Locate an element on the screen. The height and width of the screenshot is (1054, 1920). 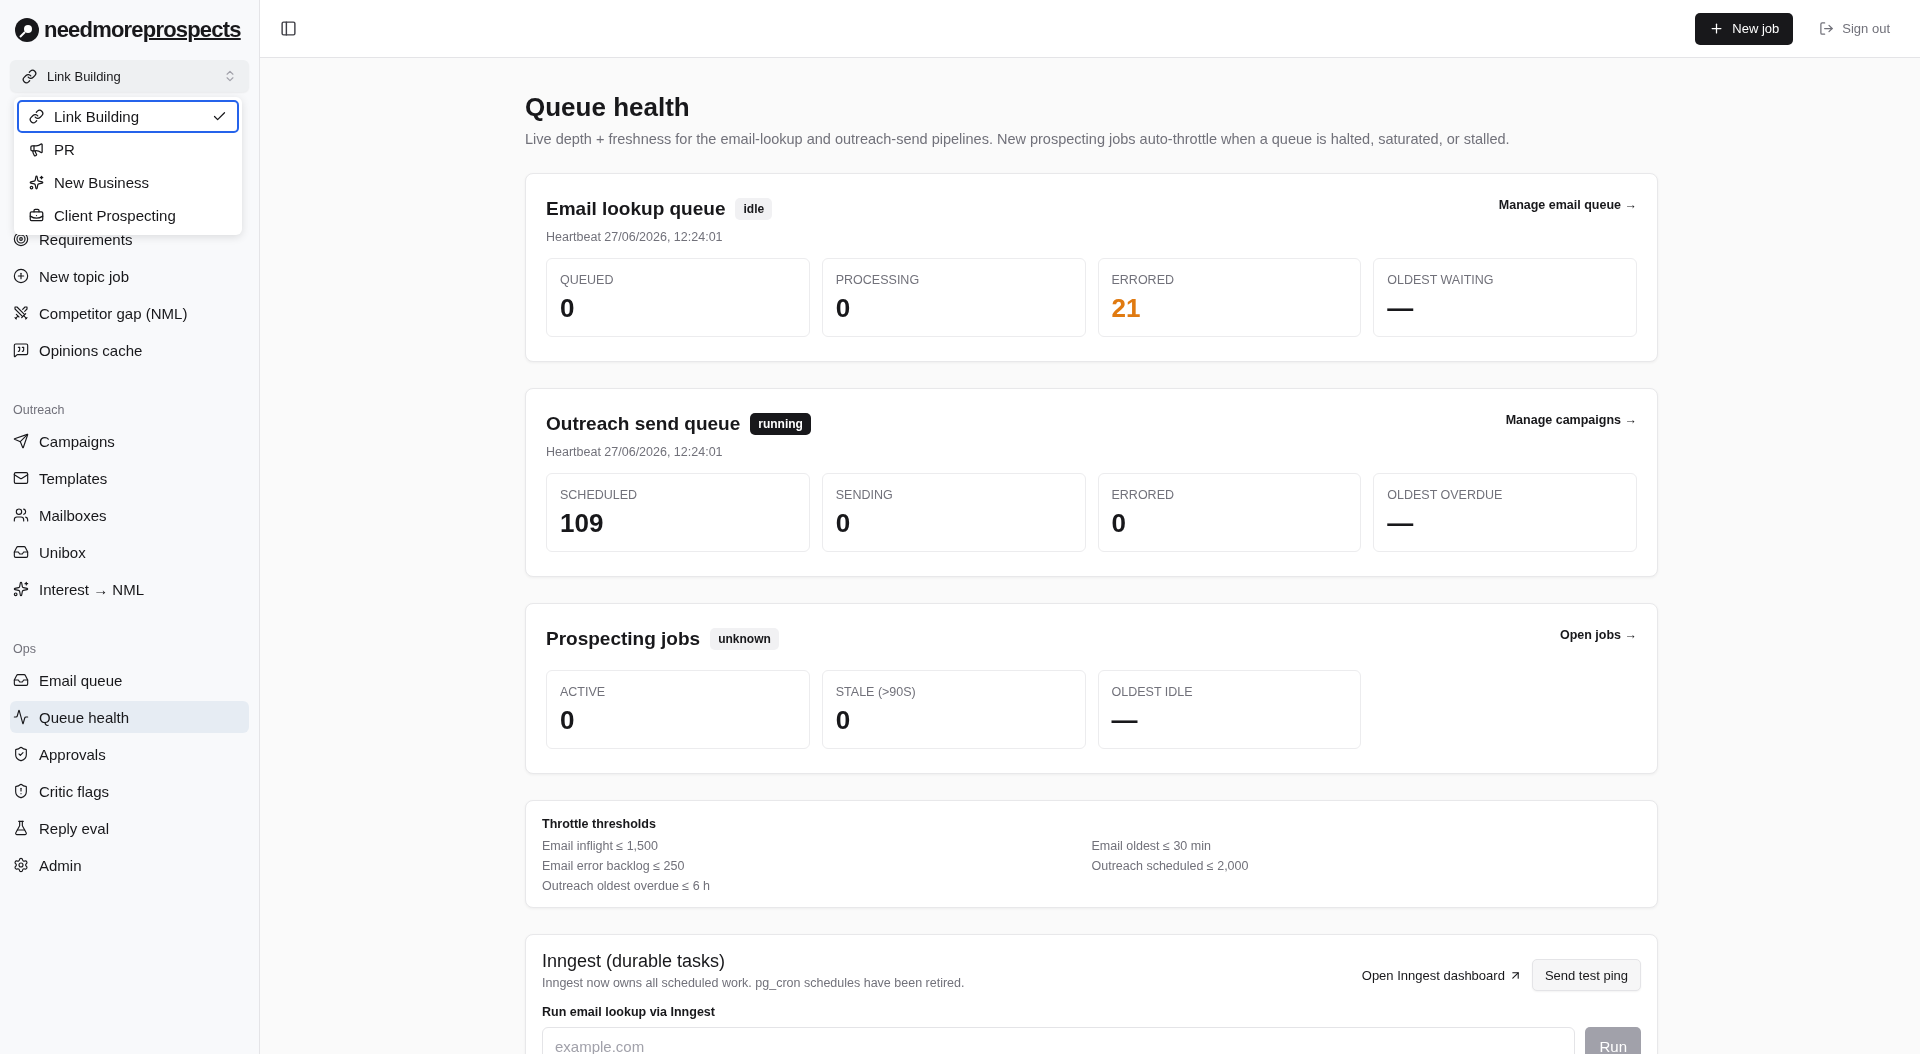
nav-item: Queue health is located at coordinates (129, 717).